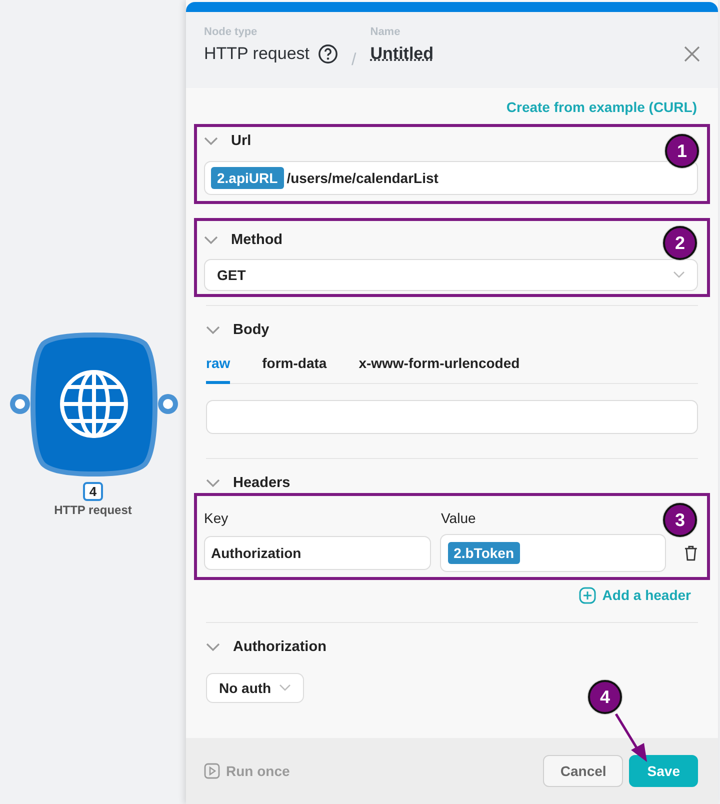 The height and width of the screenshot is (804, 720). I want to click on field-caption: Node type, so click(231, 32).